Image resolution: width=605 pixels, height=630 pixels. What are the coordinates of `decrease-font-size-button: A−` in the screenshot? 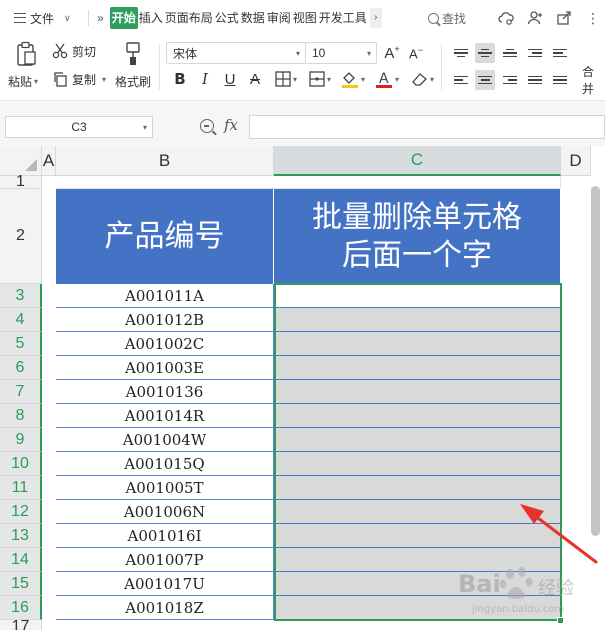 It's located at (416, 53).